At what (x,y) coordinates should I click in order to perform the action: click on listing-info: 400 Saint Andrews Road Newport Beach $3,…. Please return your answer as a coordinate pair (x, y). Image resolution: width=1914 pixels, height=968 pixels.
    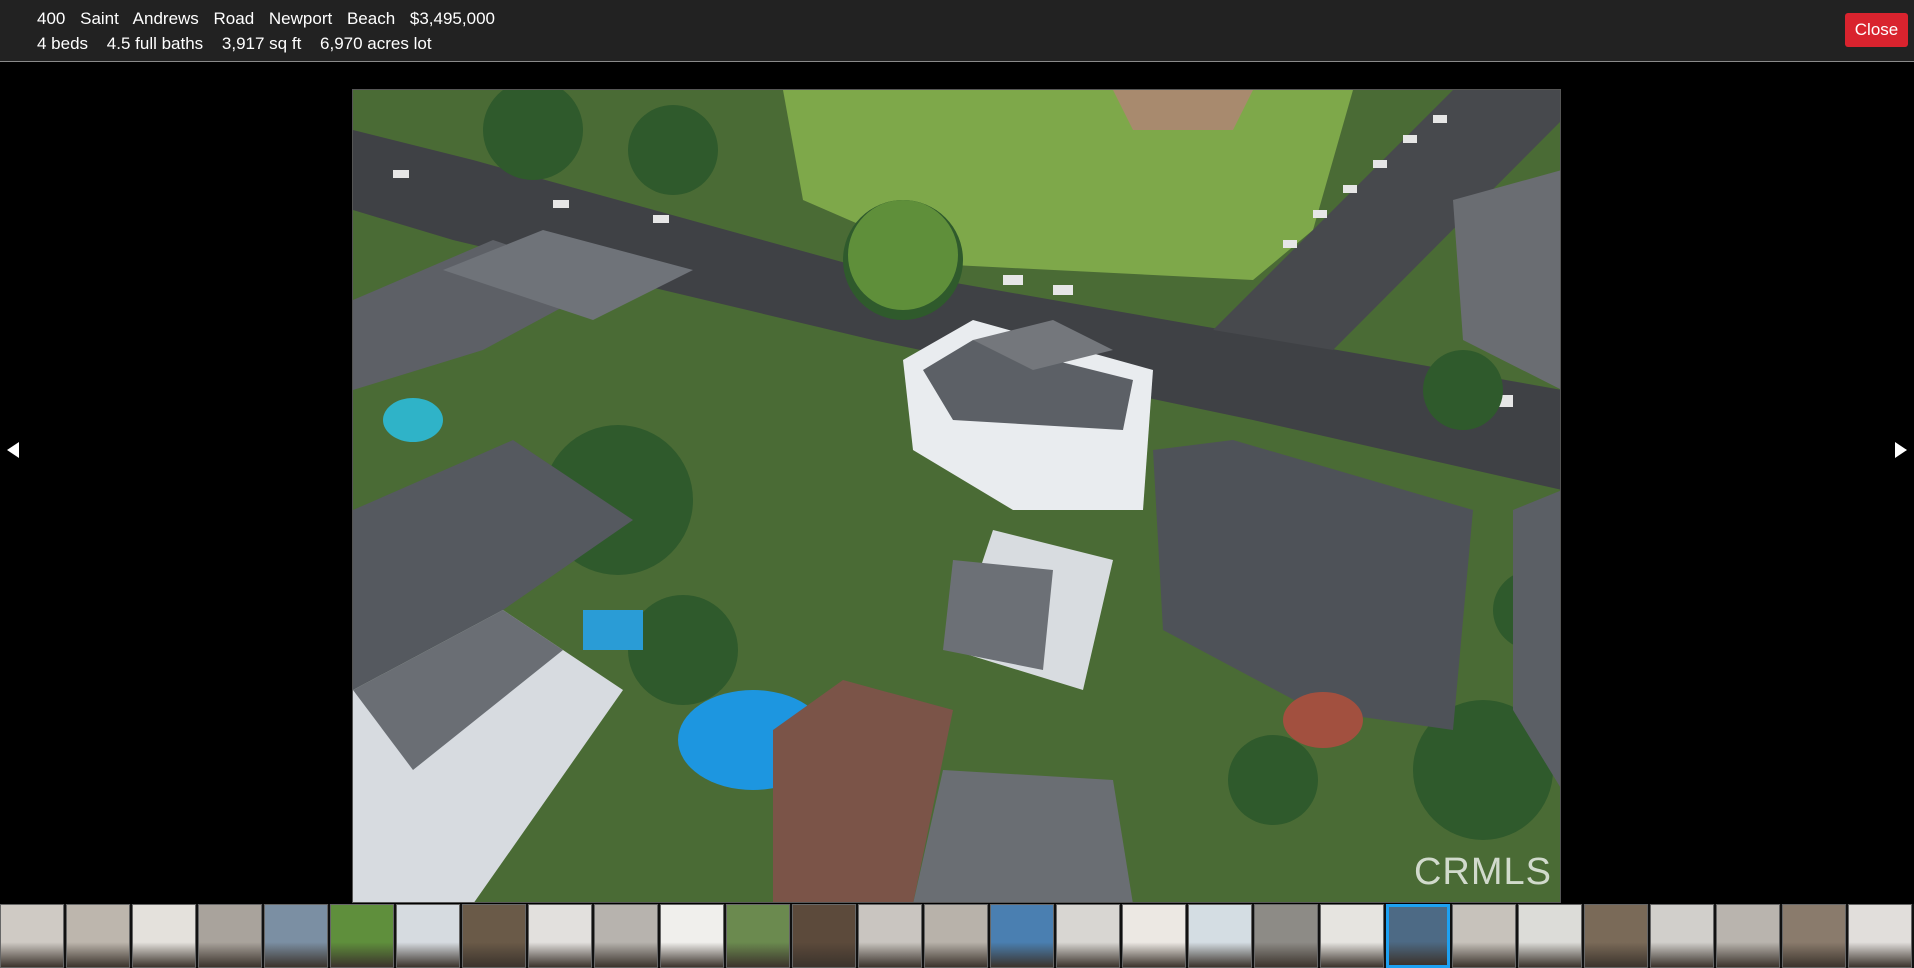
    Looking at the image, I should click on (271, 31).